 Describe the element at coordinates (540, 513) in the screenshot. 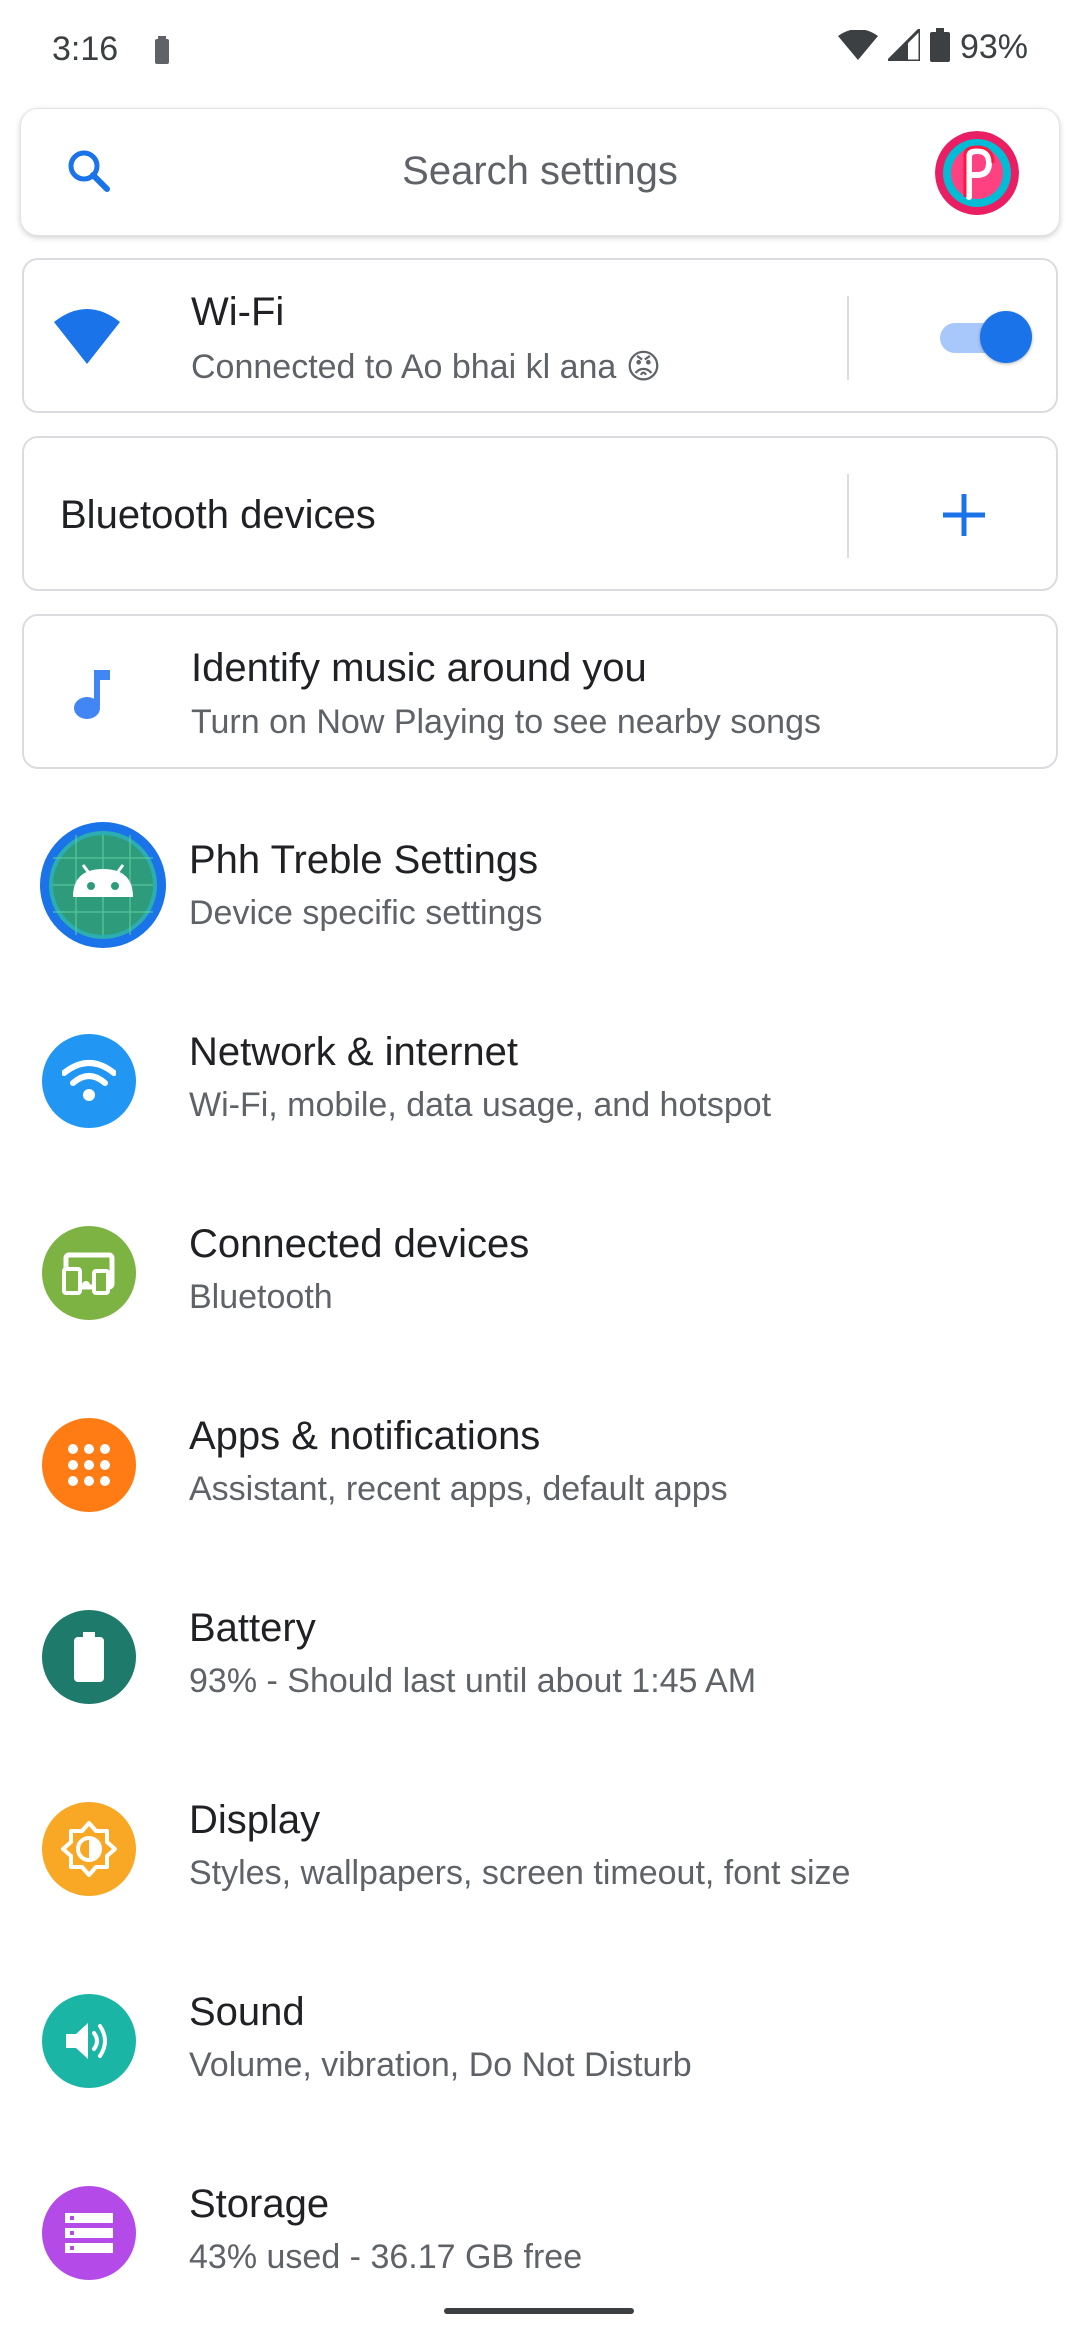

I see `bluetooth-devices-card: Bluetooth devices` at that location.